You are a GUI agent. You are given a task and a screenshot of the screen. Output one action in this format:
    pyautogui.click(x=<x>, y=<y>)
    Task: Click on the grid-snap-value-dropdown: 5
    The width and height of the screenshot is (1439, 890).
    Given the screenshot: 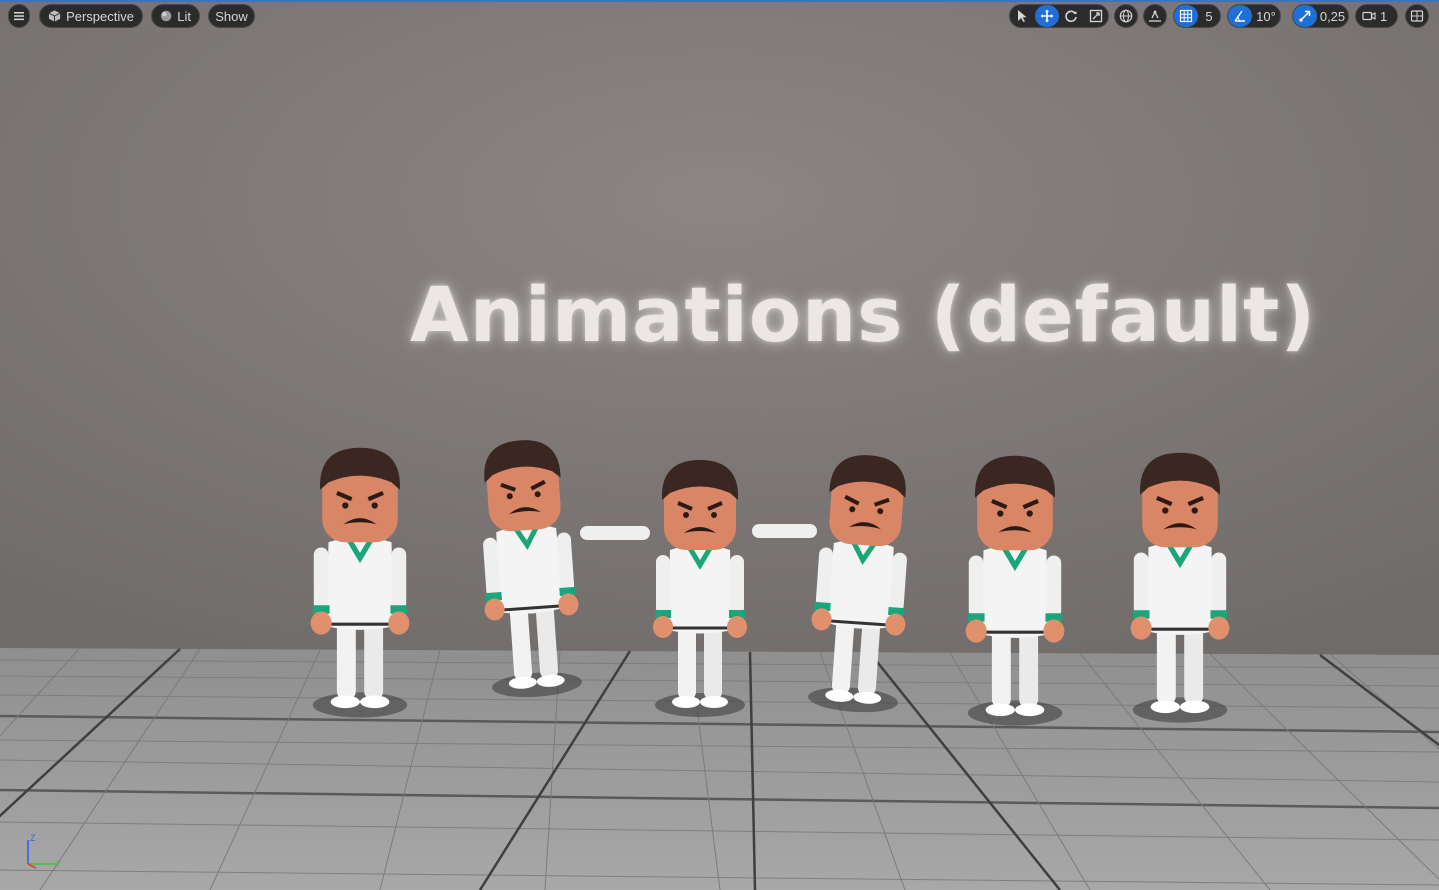 What is the action you would take?
    pyautogui.click(x=1209, y=16)
    